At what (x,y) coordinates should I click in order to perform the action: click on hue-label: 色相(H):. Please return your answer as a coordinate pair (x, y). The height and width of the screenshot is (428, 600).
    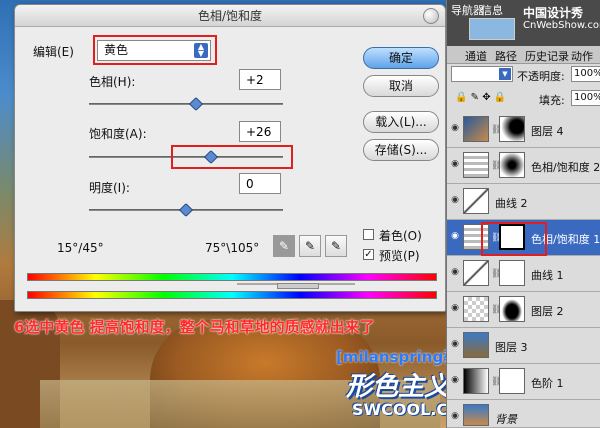
    Looking at the image, I should click on (112, 82).